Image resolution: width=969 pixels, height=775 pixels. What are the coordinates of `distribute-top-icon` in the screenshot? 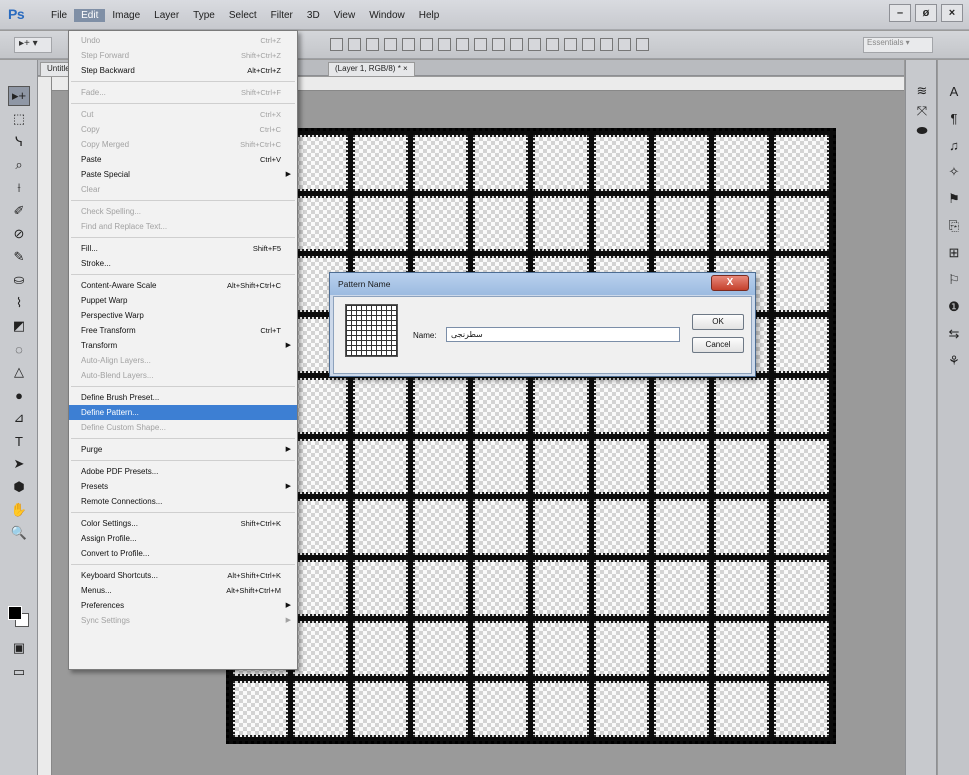 It's located at (444, 44).